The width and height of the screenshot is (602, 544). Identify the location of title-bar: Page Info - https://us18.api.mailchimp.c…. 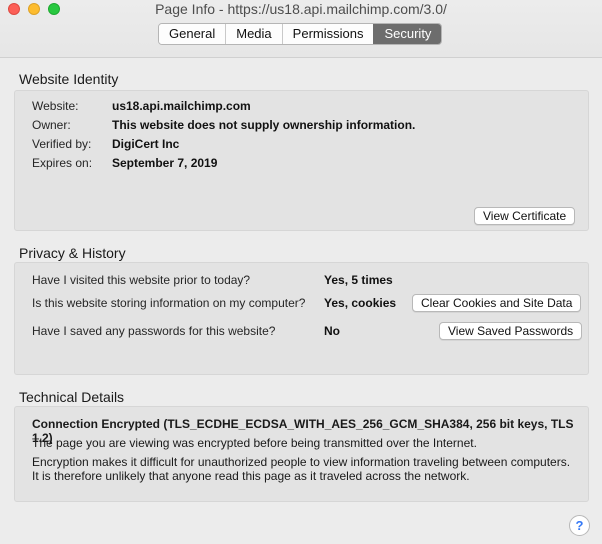
(301, 29).